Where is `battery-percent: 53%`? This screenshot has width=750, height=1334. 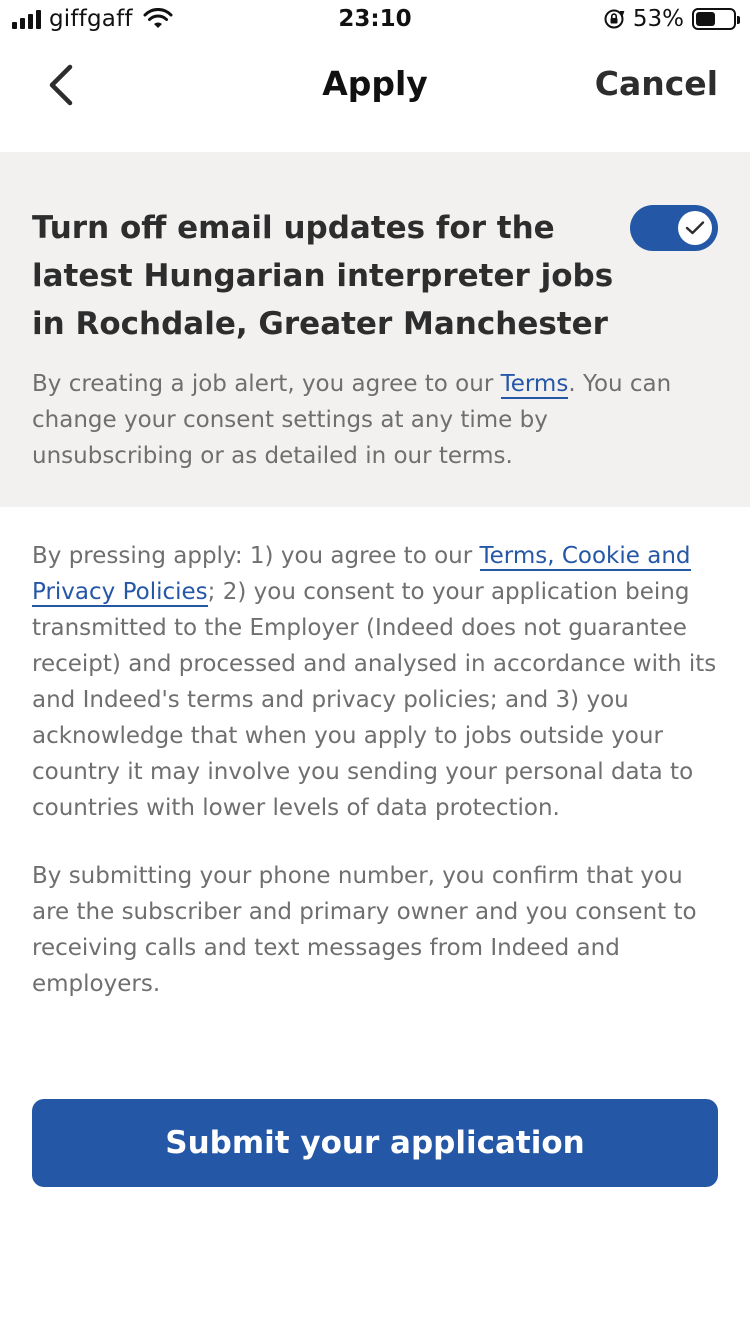 battery-percent: 53% is located at coordinates (658, 19).